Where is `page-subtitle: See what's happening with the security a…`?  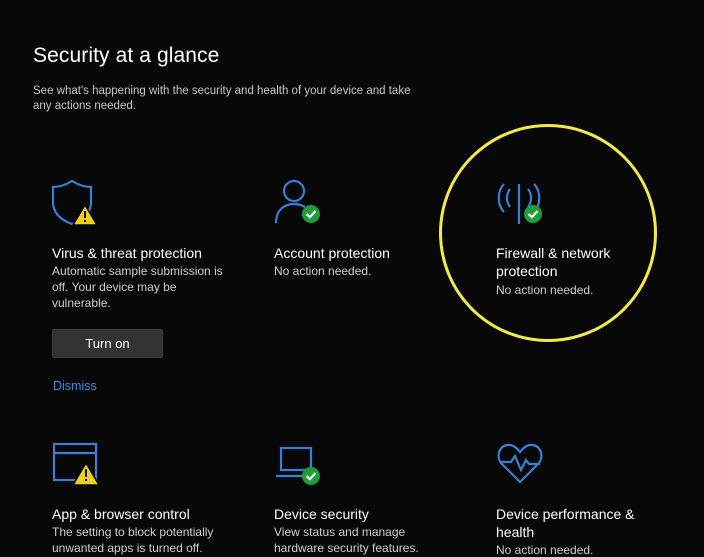
page-subtitle: See what's happening with the security a… is located at coordinates (222, 98).